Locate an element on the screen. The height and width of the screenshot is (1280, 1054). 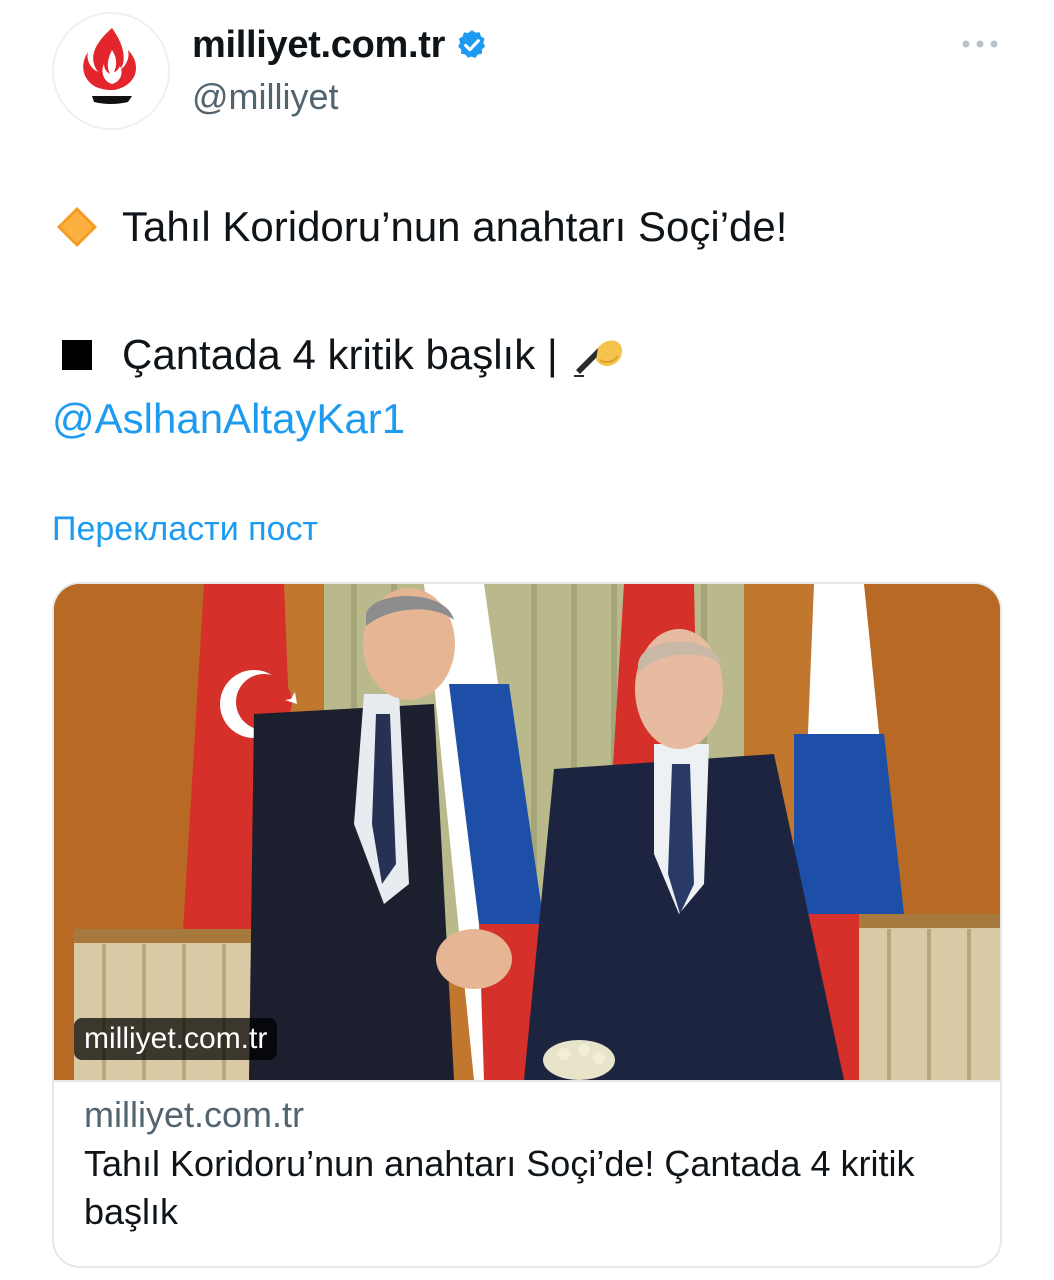
writing-hand-emoji-icon is located at coordinates (597, 358).